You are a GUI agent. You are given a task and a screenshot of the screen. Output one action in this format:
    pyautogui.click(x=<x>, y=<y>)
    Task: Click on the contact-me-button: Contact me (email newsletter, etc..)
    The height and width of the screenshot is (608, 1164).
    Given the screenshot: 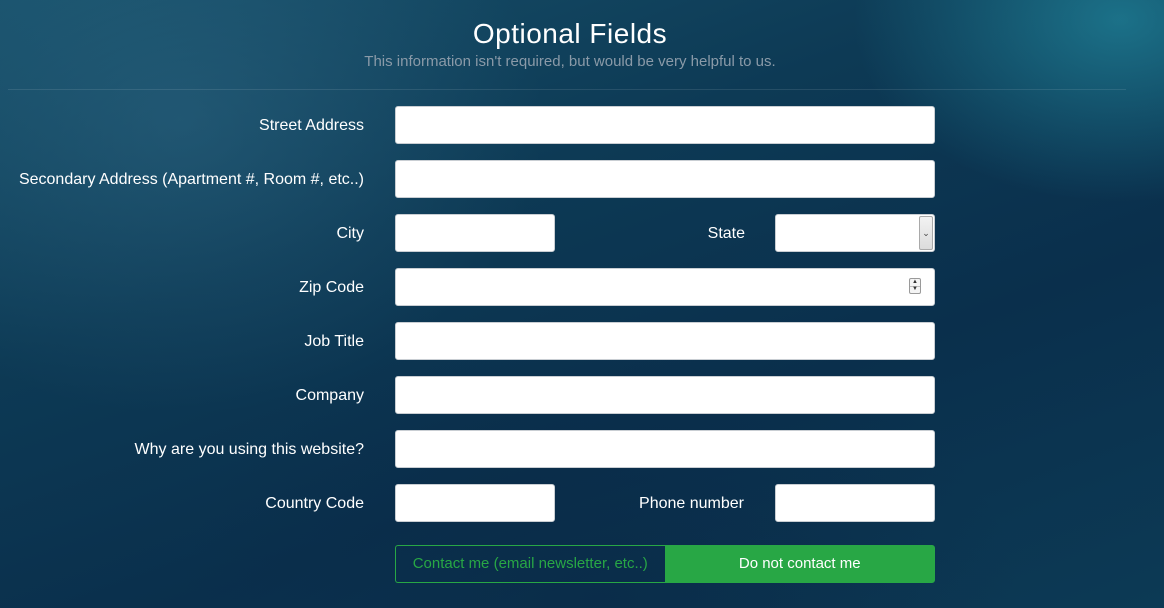 What is the action you would take?
    pyautogui.click(x=530, y=564)
    